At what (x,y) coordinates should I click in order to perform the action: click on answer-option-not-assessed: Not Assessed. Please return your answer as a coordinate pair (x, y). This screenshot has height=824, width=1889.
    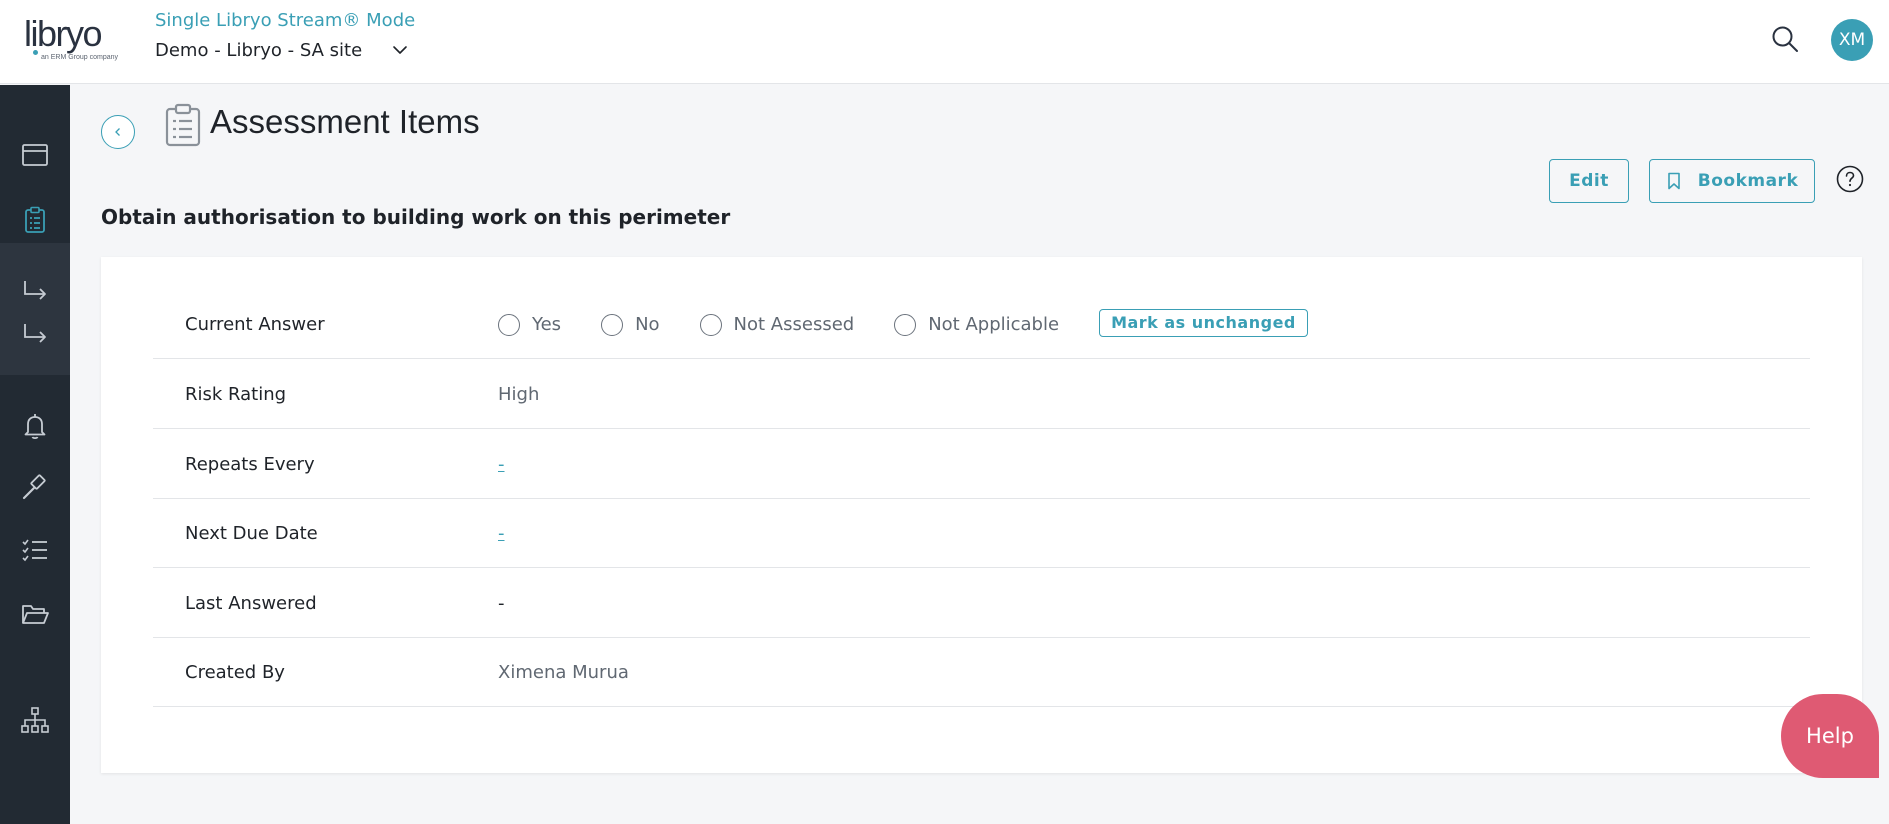
    Looking at the image, I should click on (777, 324).